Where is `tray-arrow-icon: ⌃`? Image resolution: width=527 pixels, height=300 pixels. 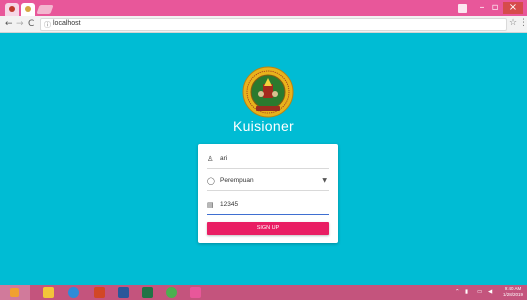 tray-arrow-icon: ⌃ is located at coordinates (457, 292).